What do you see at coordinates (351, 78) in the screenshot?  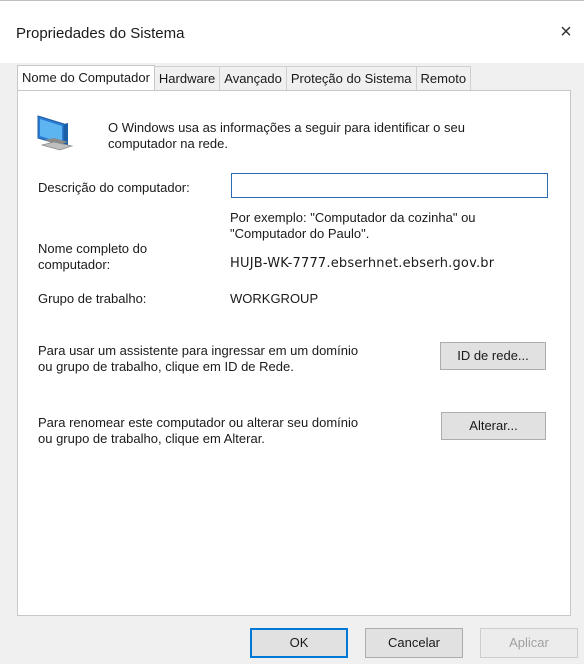 I see `tab-system-protection: Proteção do Sistema` at bounding box center [351, 78].